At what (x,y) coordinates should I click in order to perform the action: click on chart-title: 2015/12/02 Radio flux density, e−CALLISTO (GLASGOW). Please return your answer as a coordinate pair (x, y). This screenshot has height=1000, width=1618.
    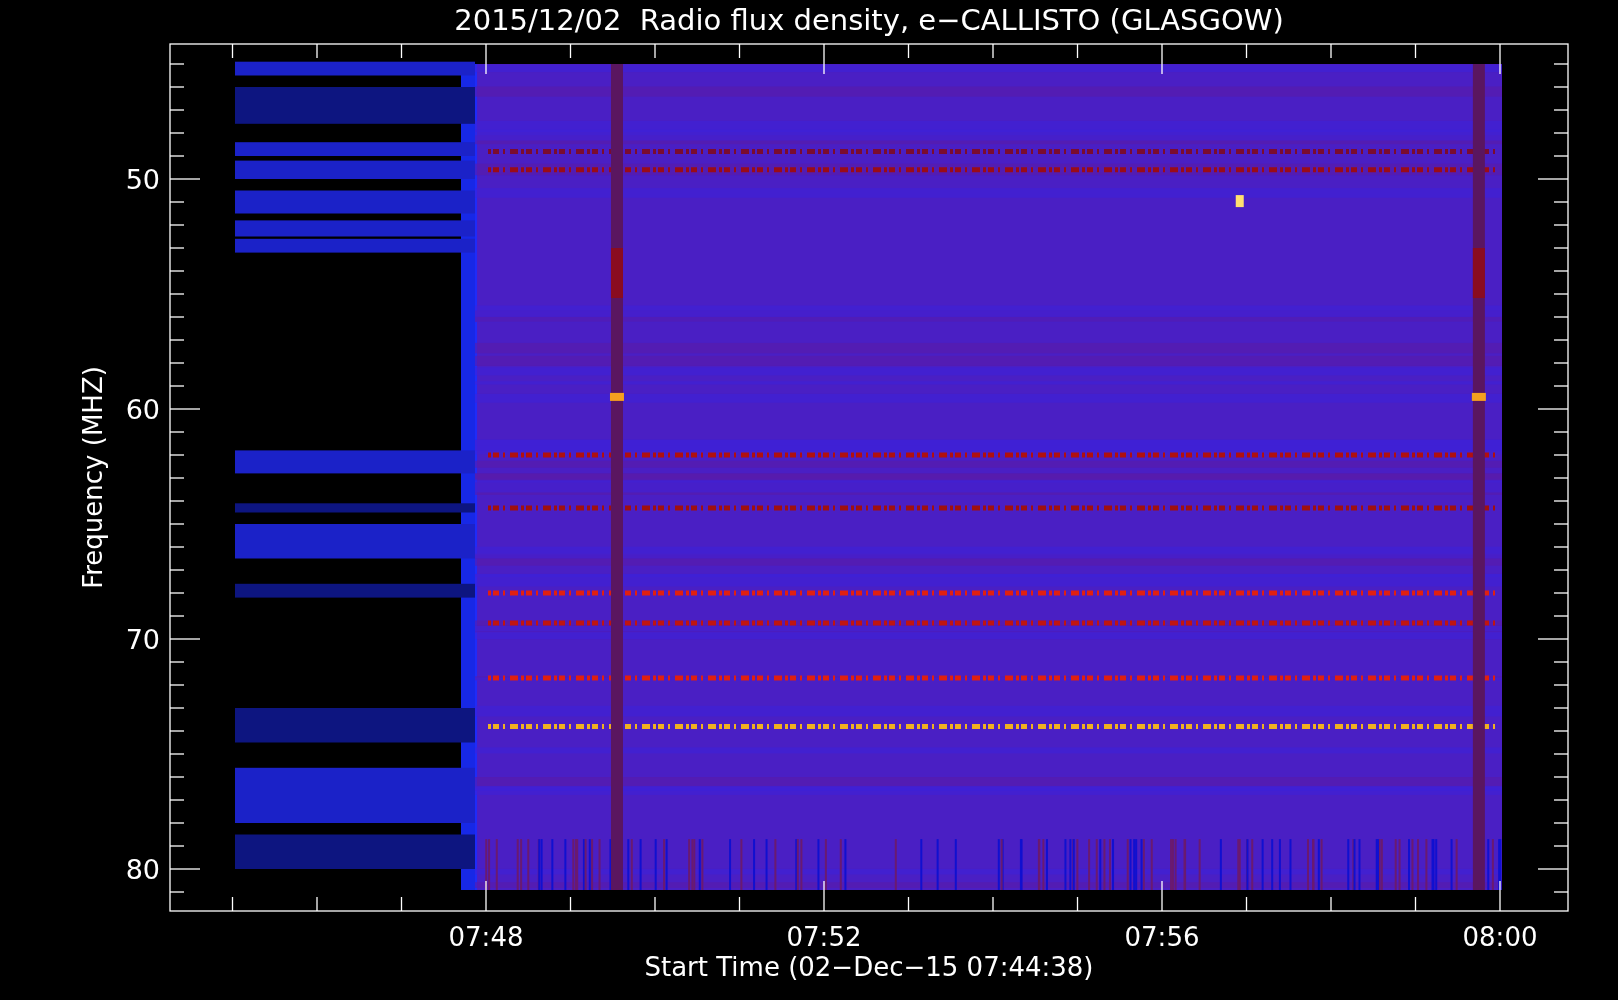
    Looking at the image, I should click on (869, 20).